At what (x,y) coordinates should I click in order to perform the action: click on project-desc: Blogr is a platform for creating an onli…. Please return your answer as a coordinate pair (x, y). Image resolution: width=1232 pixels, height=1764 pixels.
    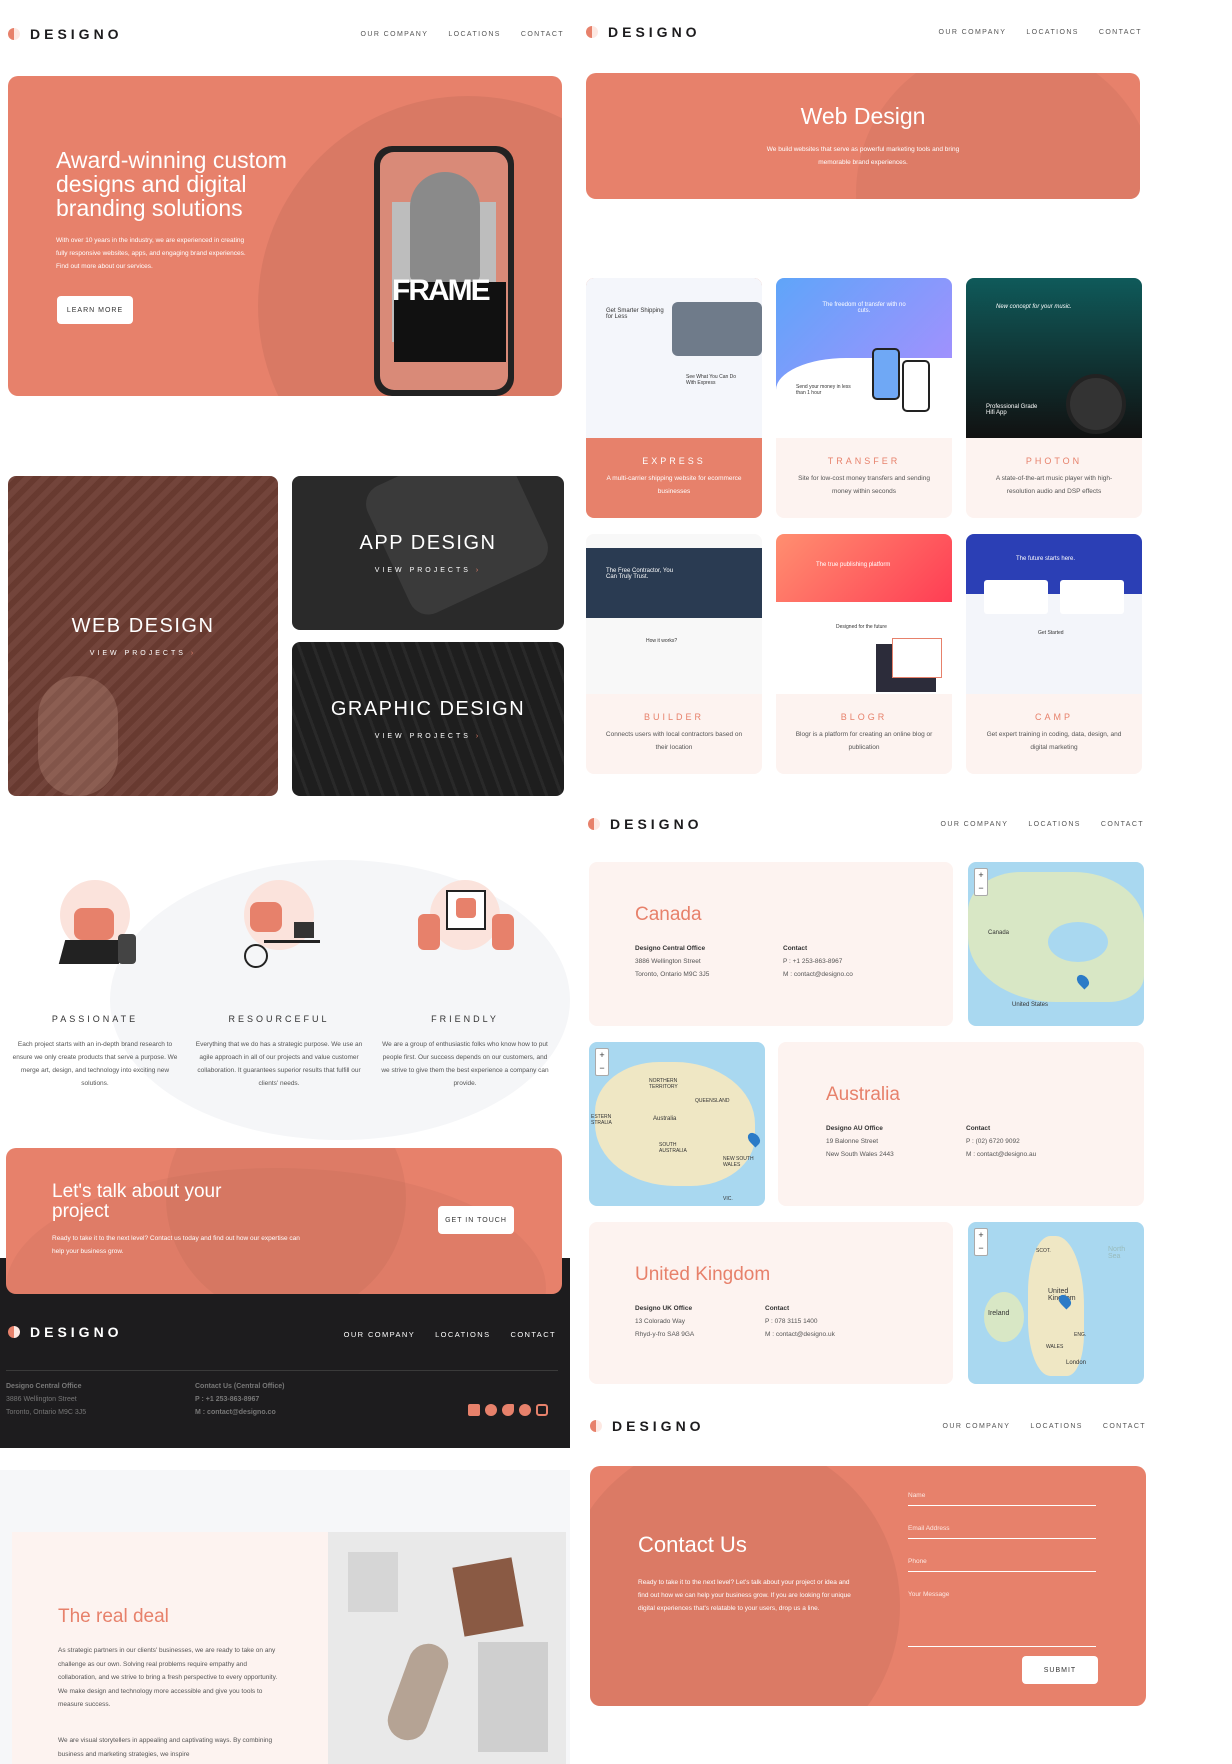
    Looking at the image, I should click on (864, 741).